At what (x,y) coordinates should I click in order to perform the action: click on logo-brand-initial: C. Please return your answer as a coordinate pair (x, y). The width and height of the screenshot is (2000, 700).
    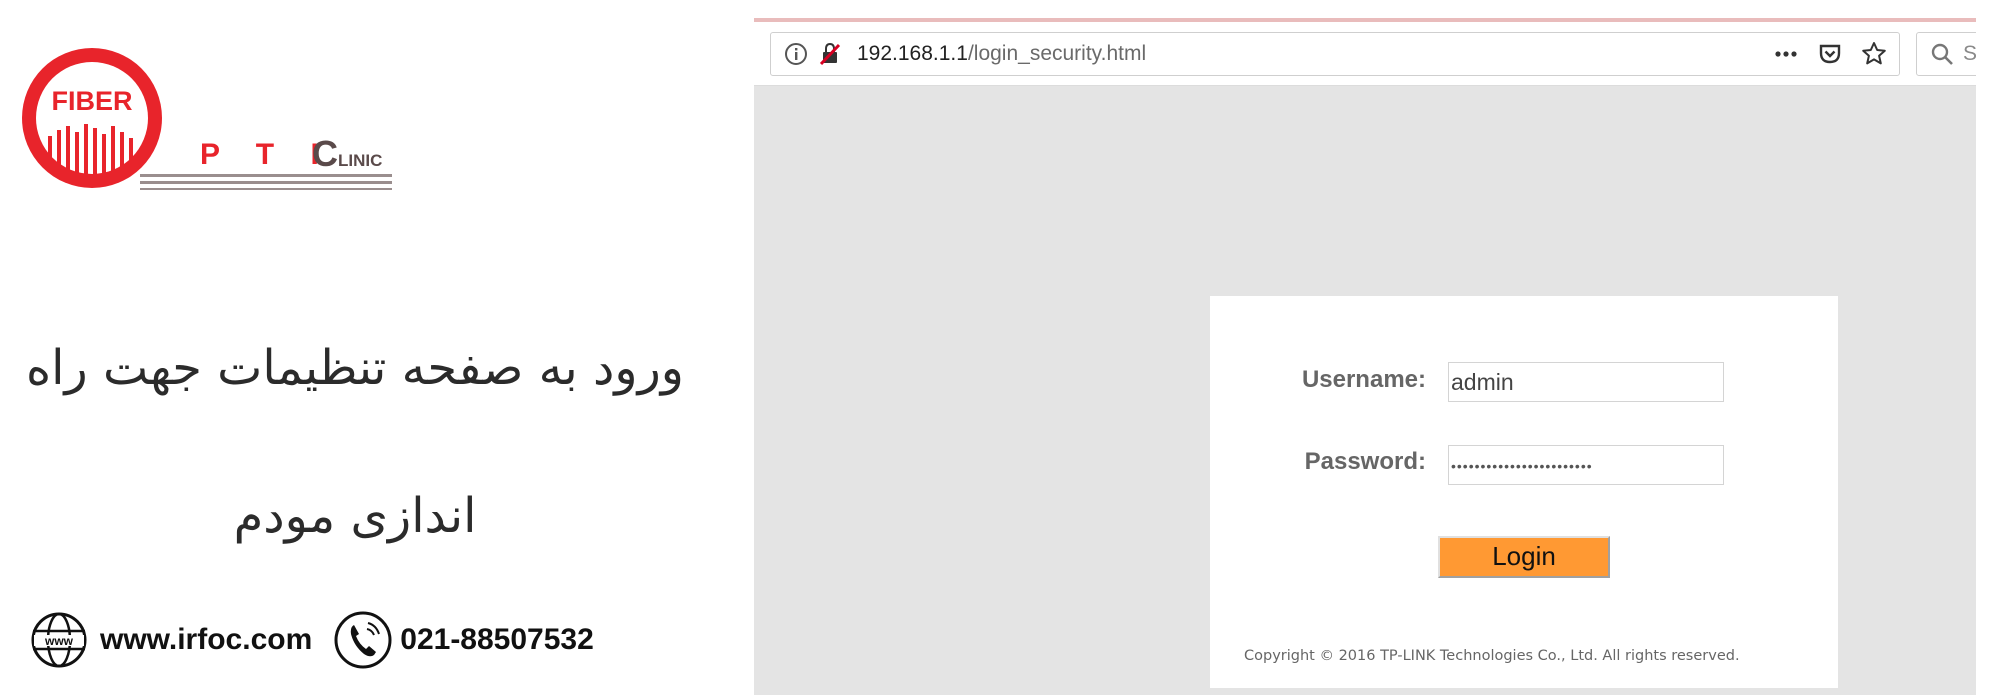
    Looking at the image, I should click on (325, 153).